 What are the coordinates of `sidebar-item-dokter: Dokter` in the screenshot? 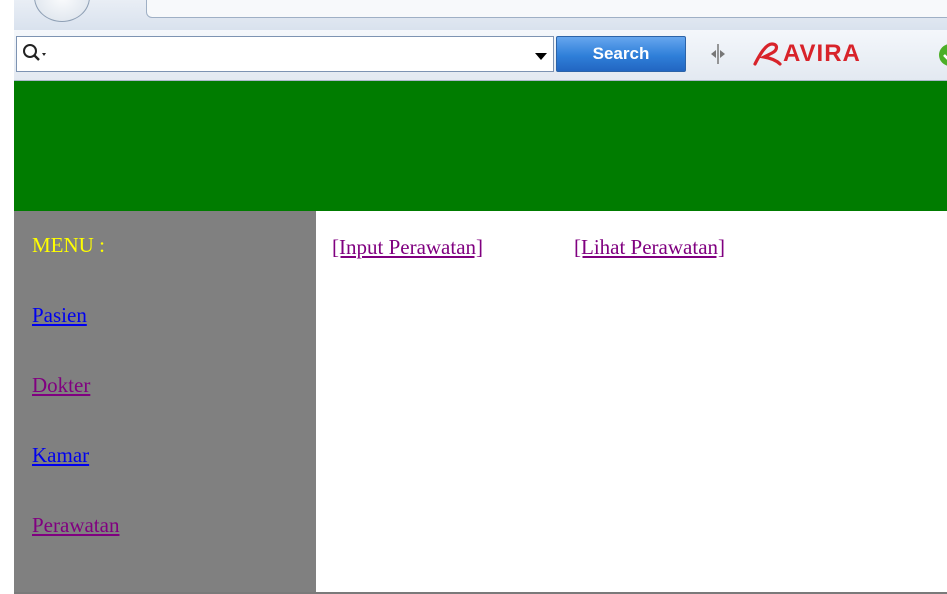 It's located at (61, 385).